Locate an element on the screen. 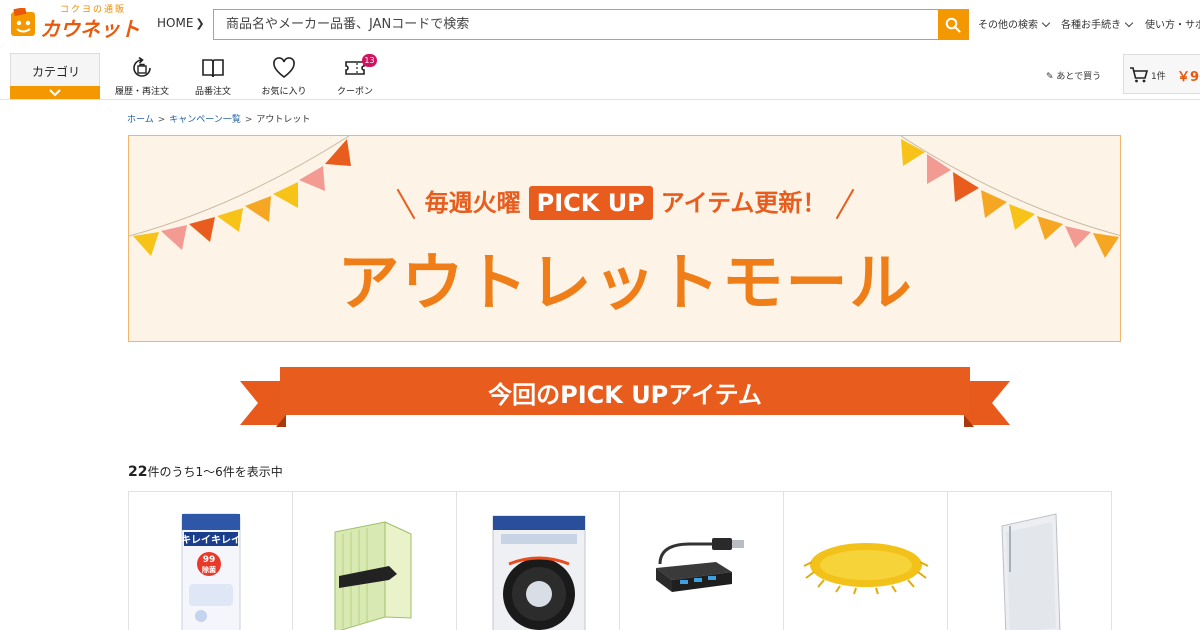 The width and height of the screenshot is (1200, 630). coupon-count-badge: 13 is located at coordinates (369, 60).